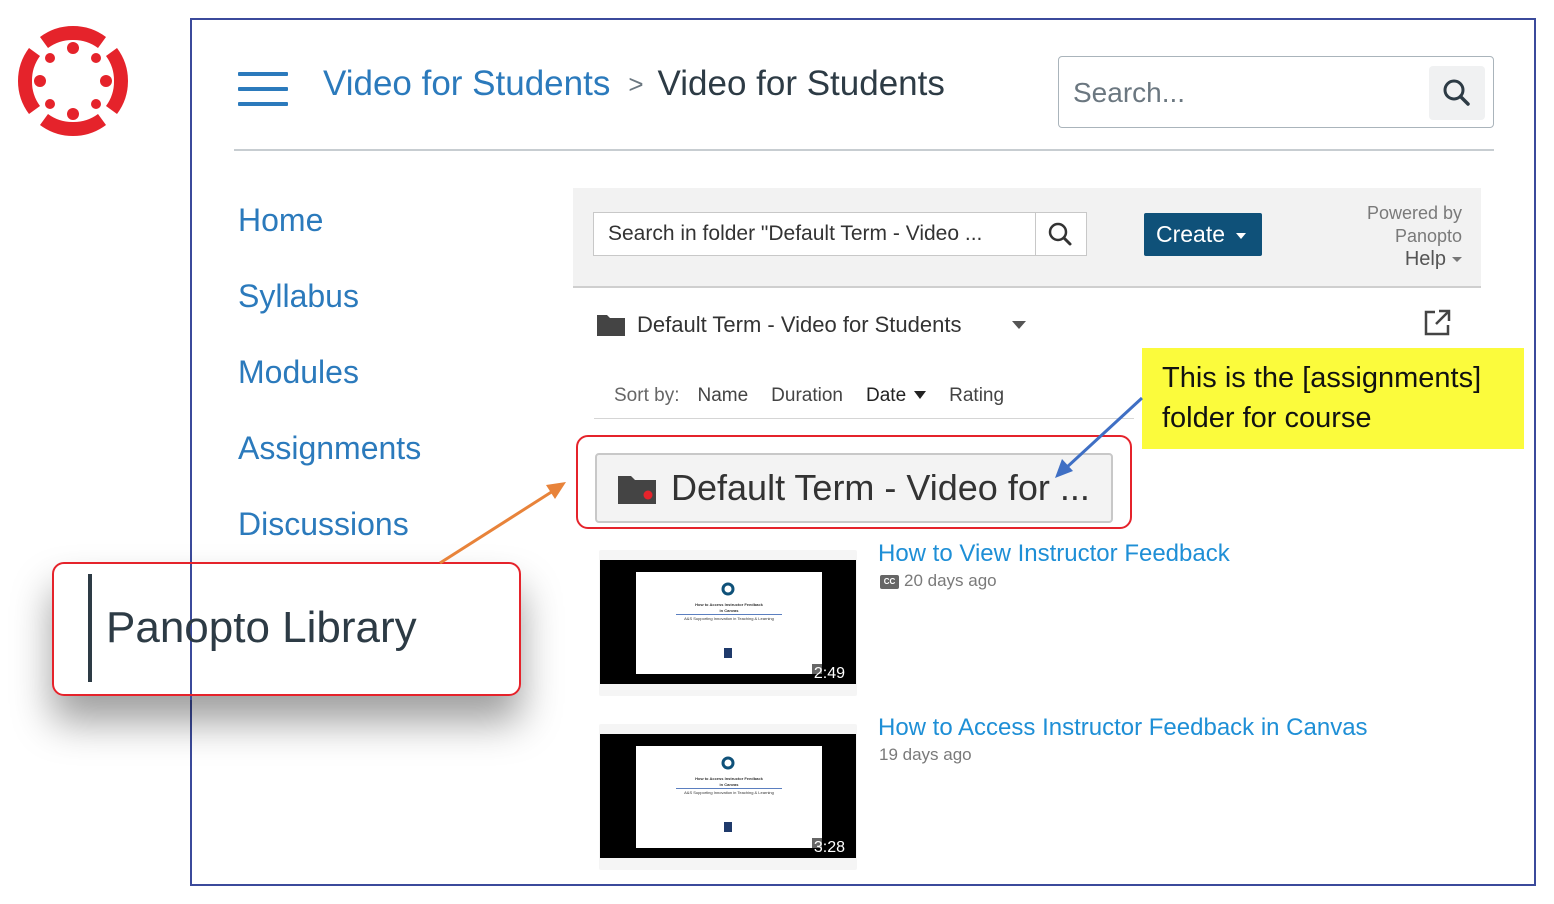  I want to click on sort-label: Sort by:, so click(647, 395).